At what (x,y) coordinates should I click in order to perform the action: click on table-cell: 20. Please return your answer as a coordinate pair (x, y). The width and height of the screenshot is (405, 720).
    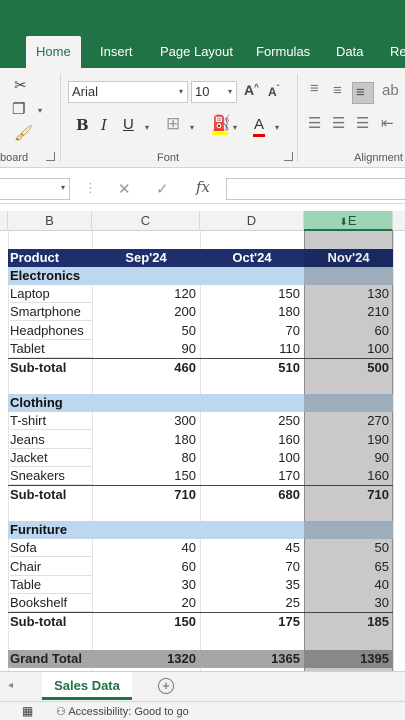
    Looking at the image, I should click on (146, 603).